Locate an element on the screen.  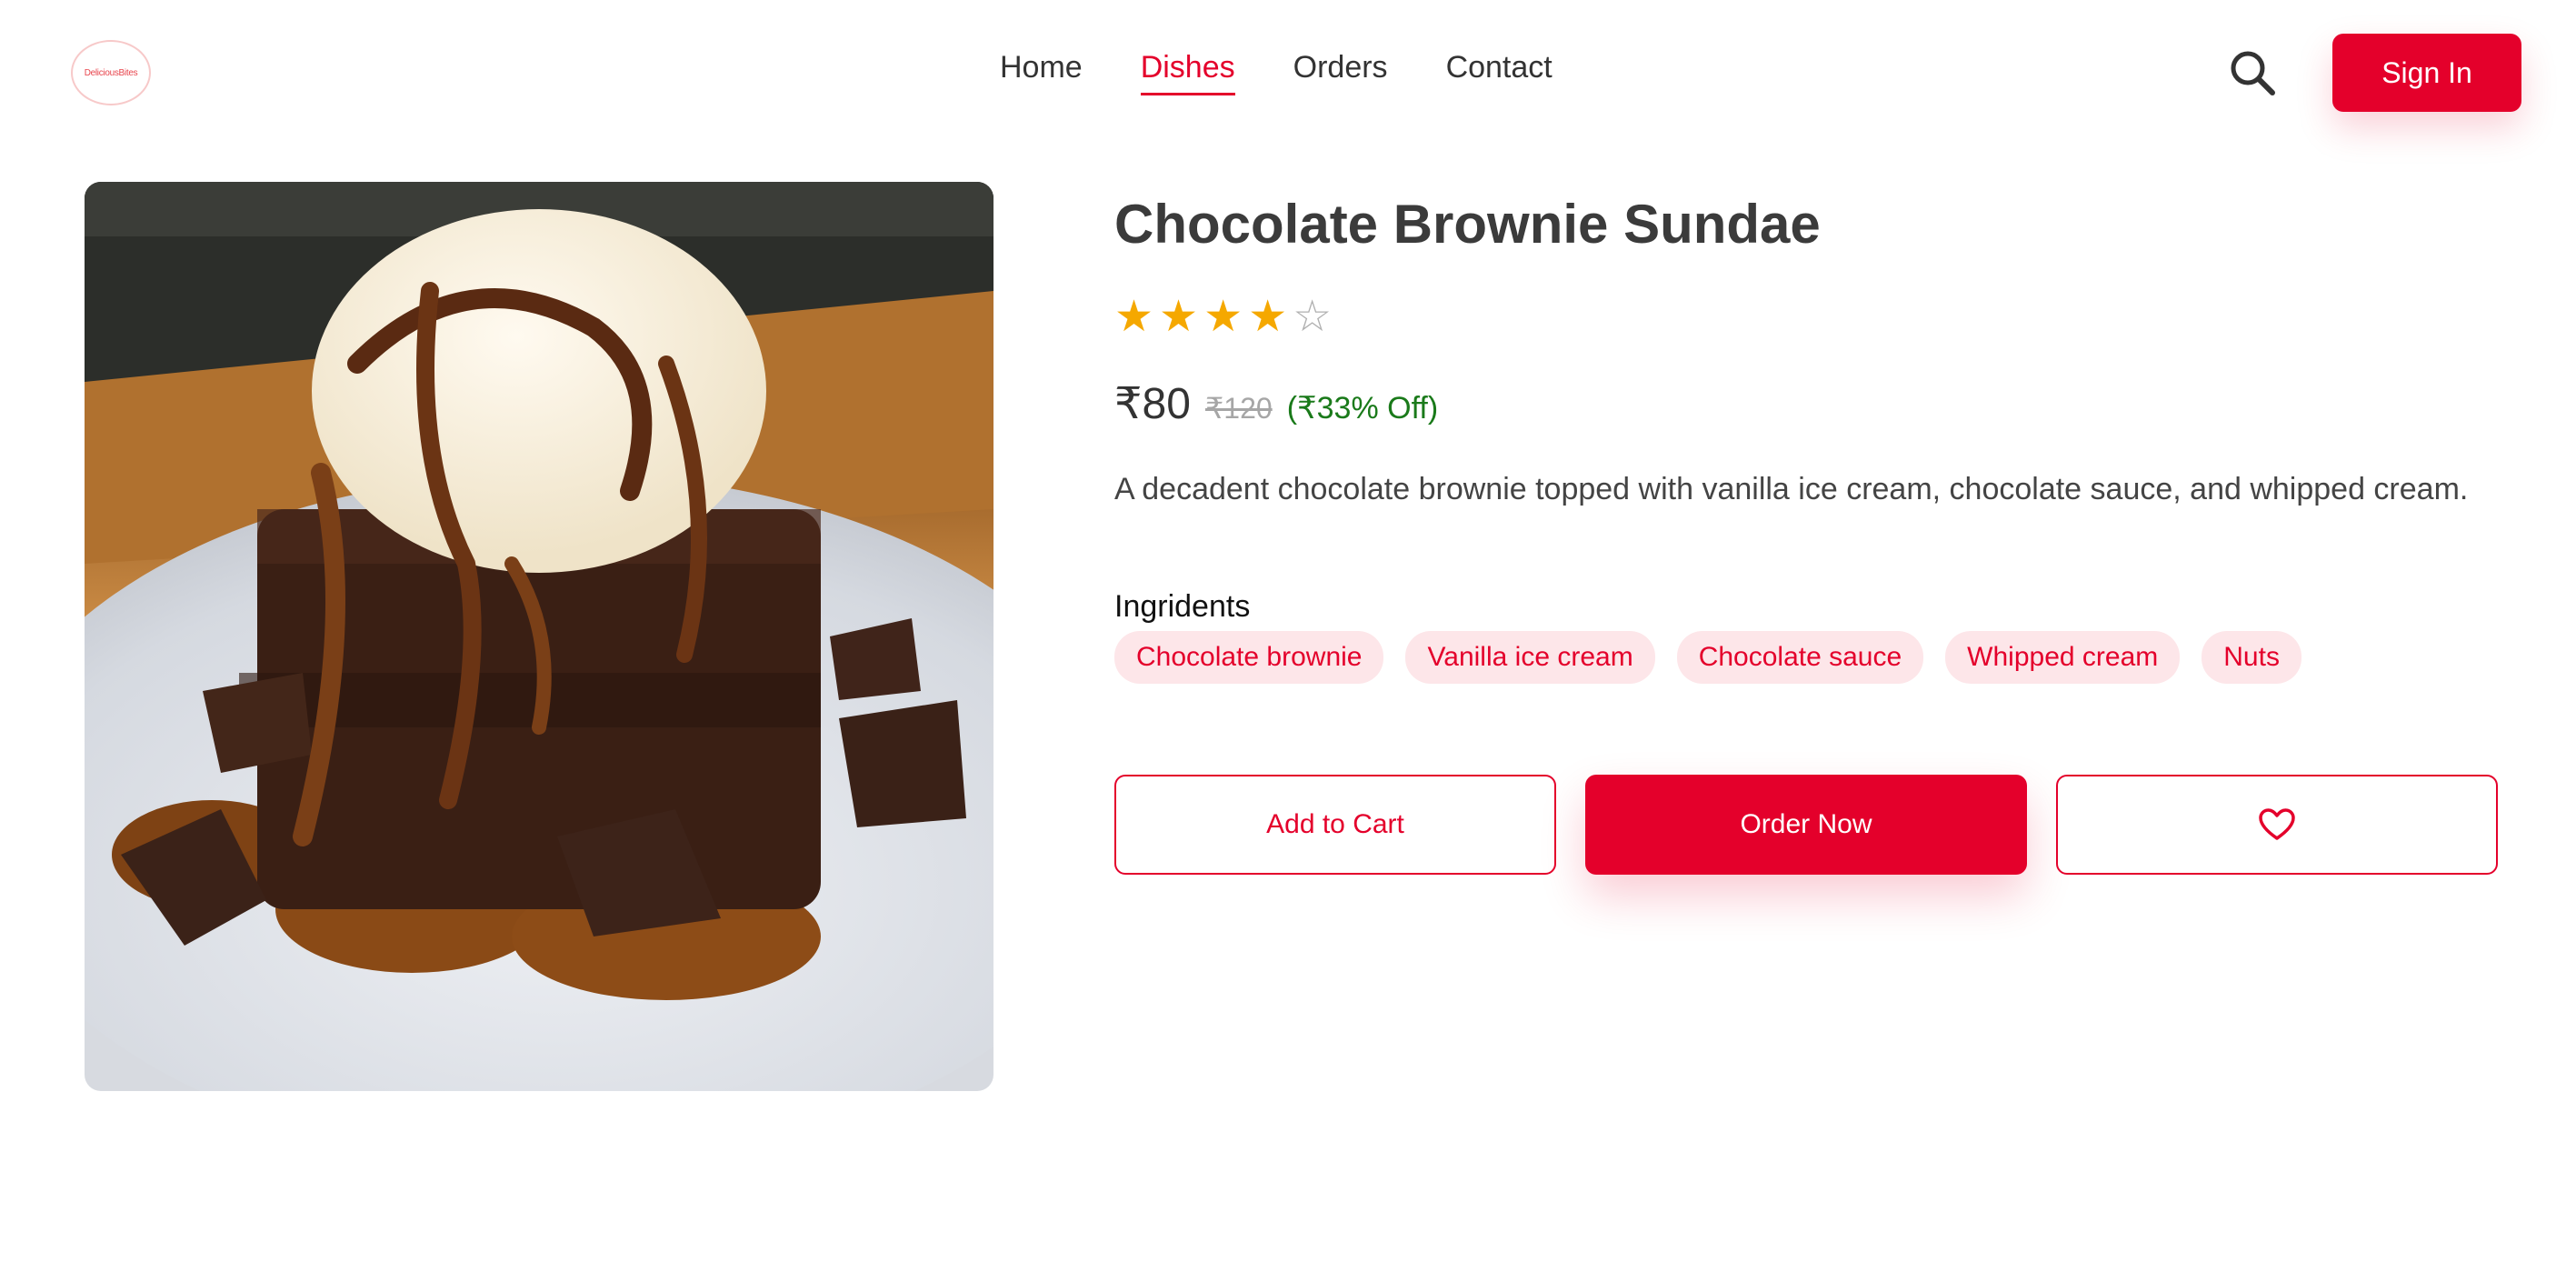
price-row: ₹80 ₹120 (₹33% Off) is located at coordinates (1276, 403).